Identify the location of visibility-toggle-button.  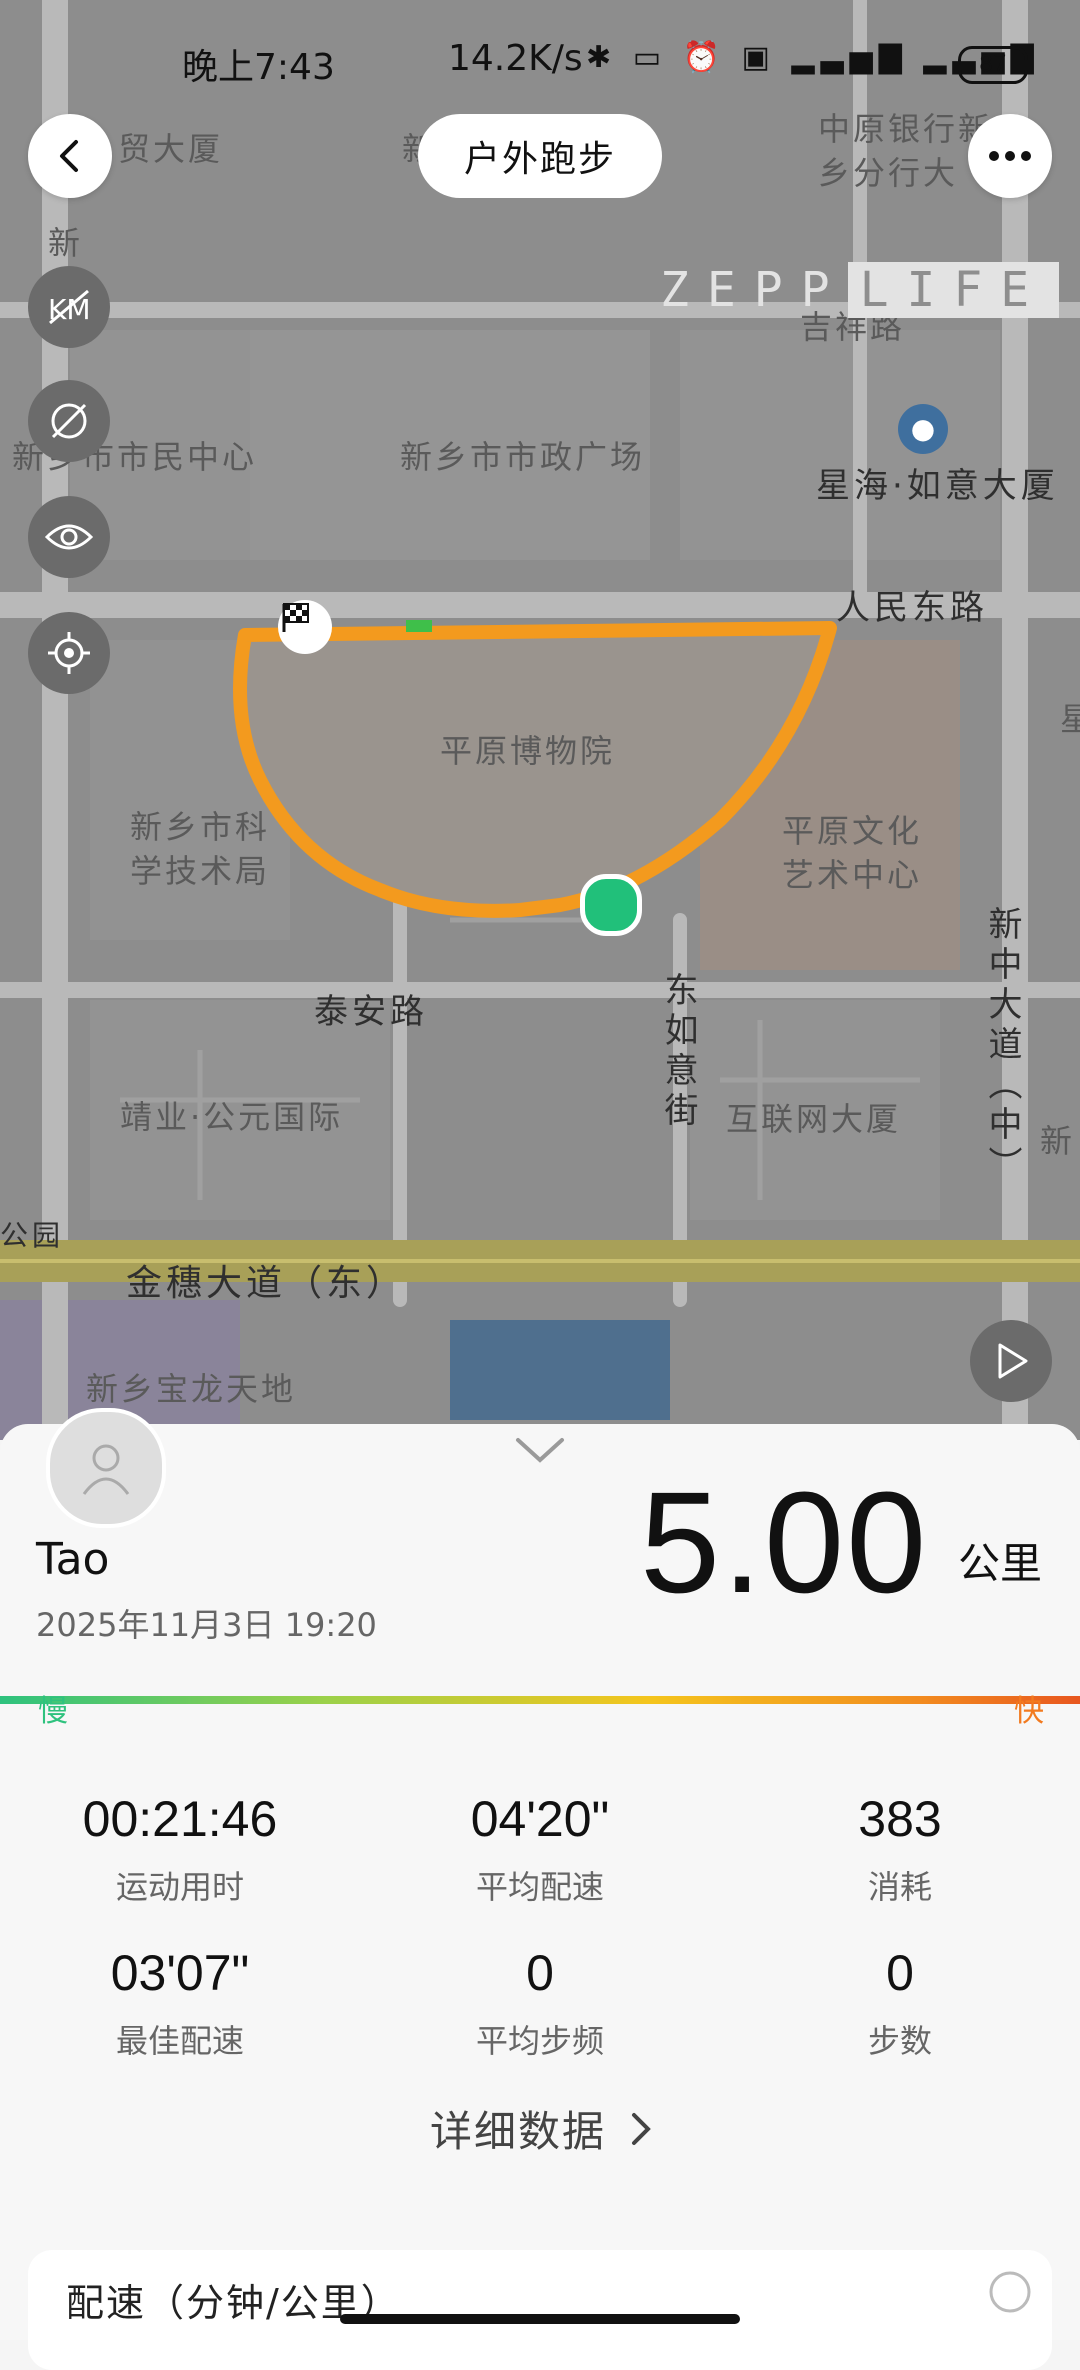
(69, 537).